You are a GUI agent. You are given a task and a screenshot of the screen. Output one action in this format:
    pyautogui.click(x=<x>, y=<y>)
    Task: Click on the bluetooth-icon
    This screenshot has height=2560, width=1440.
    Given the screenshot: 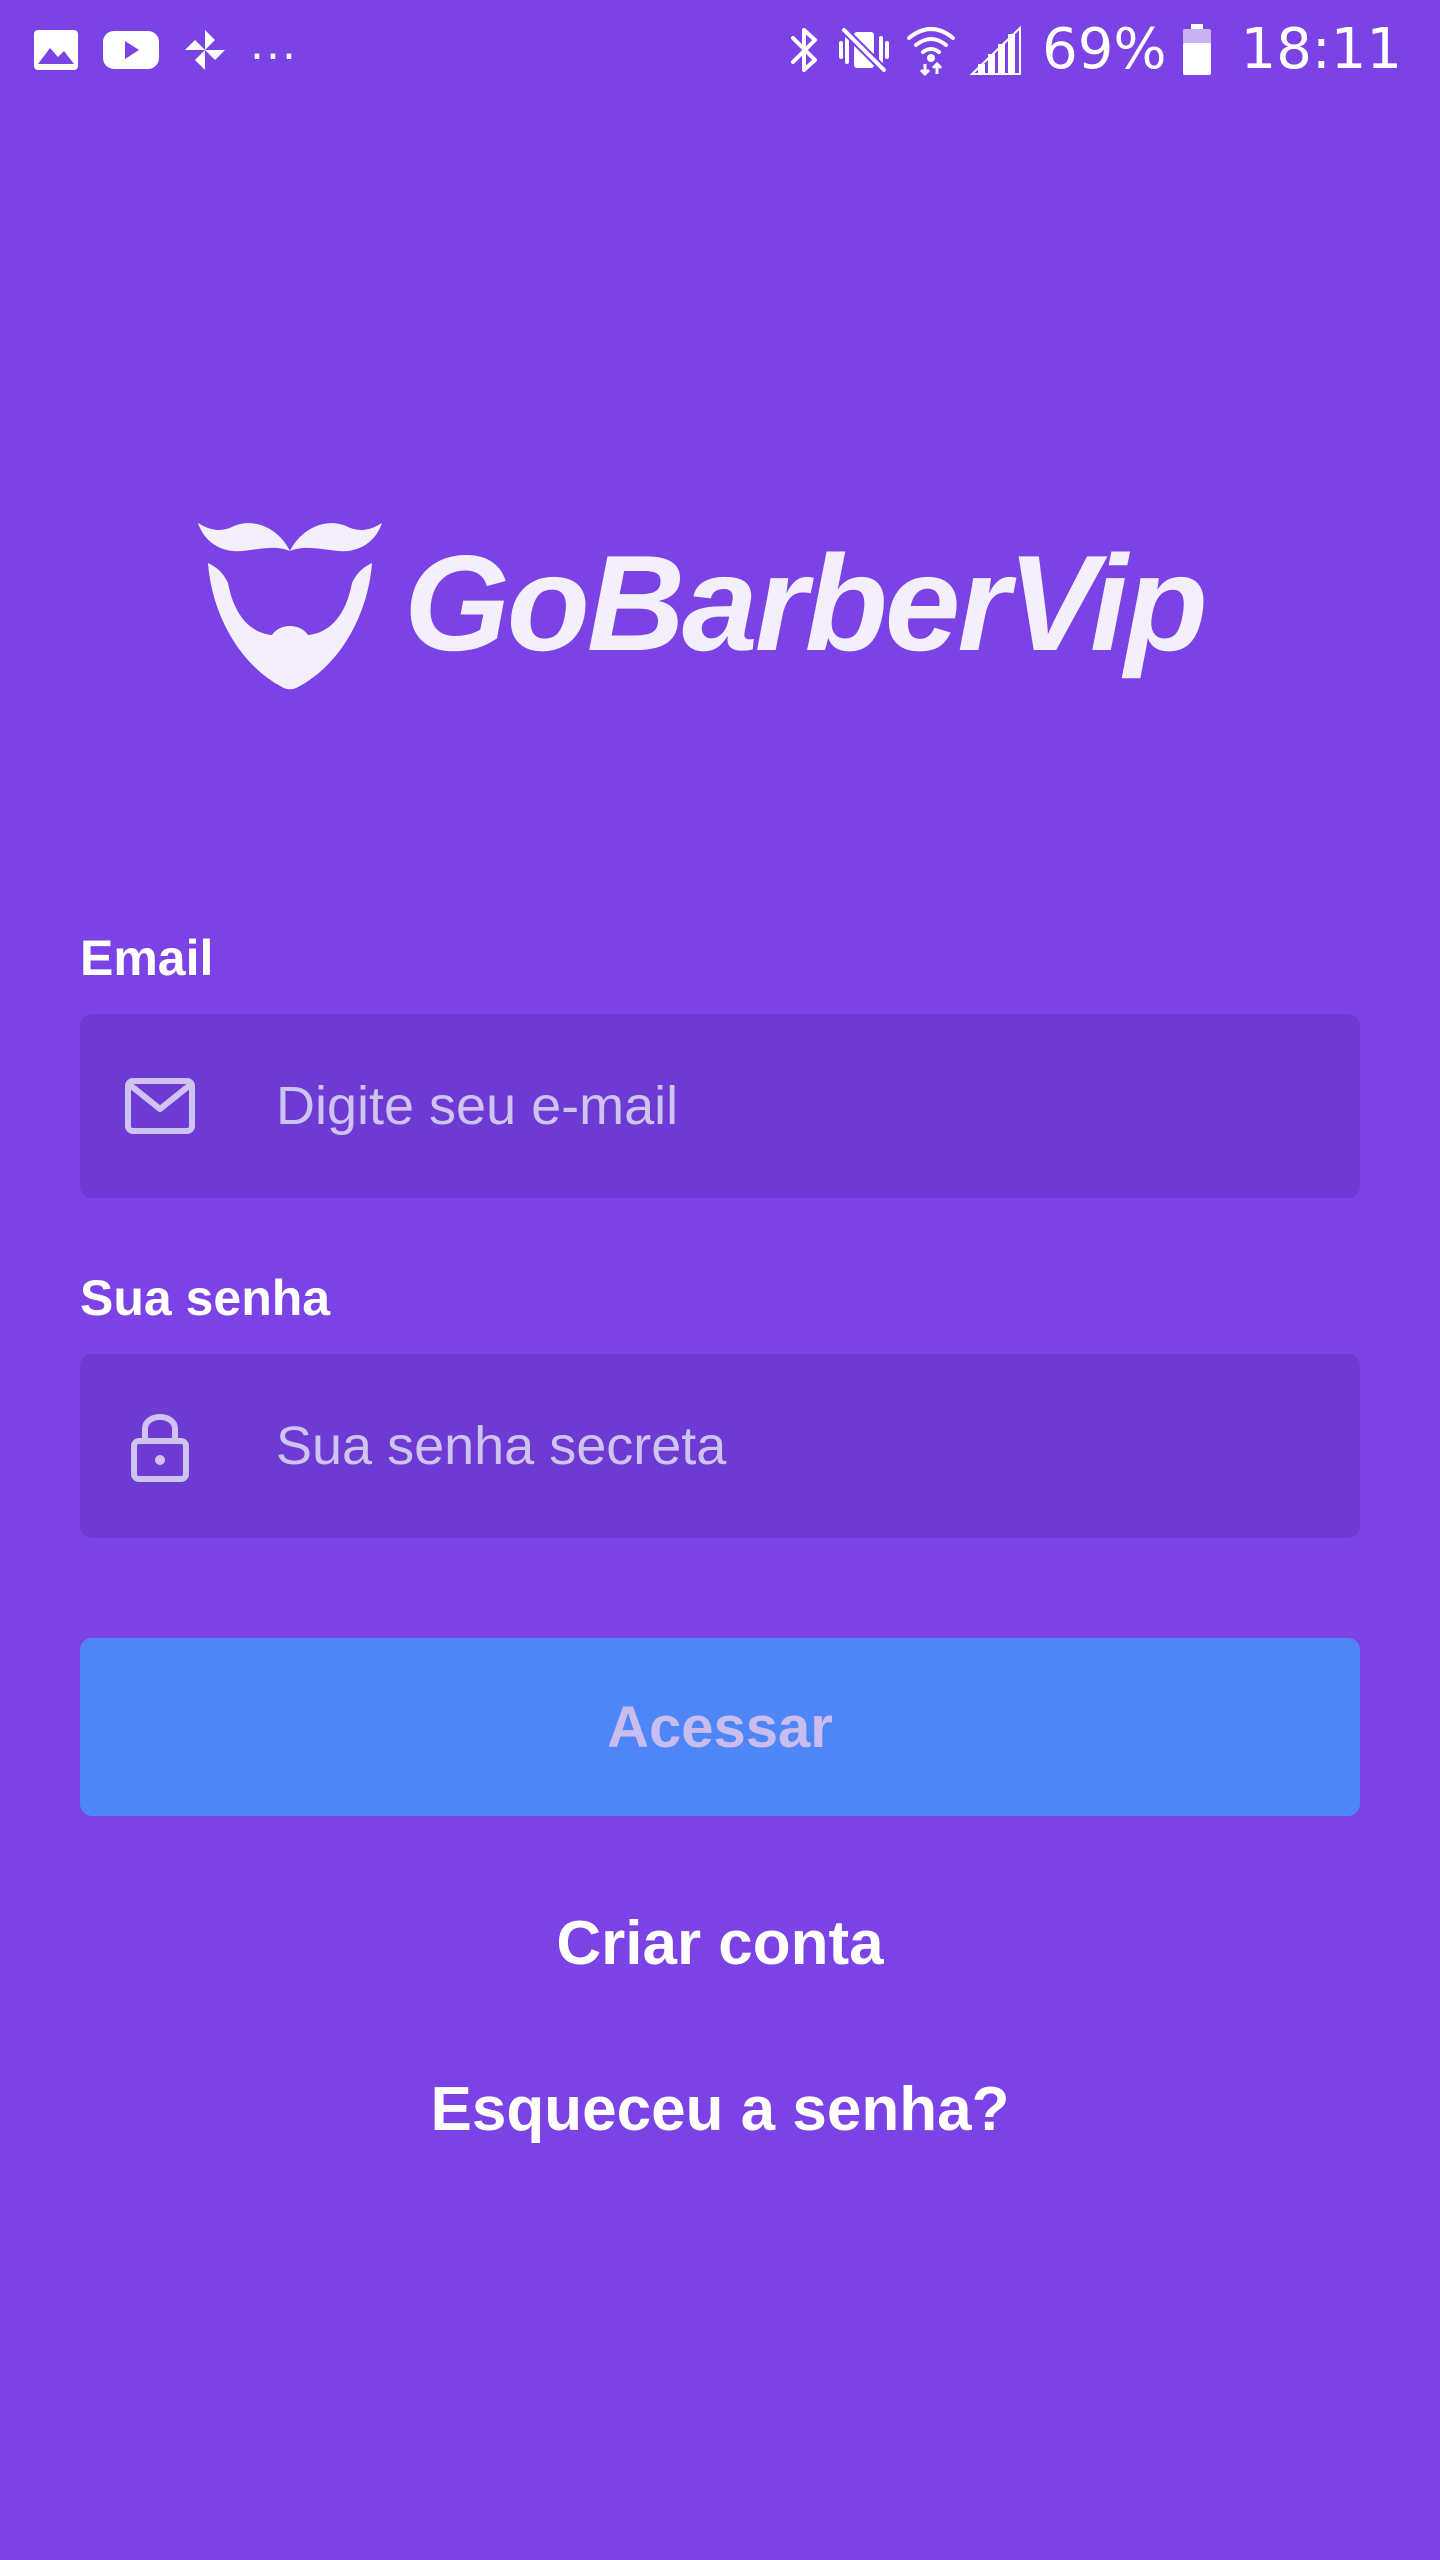 What is the action you would take?
    pyautogui.click(x=805, y=50)
    